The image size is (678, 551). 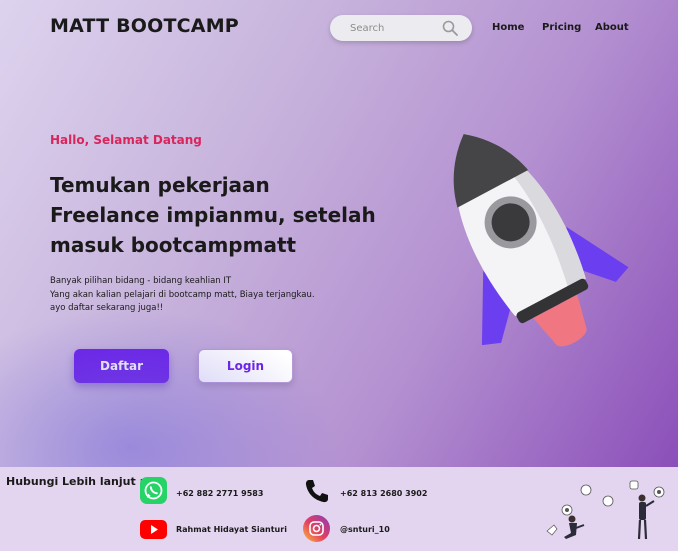 I want to click on search-input, so click(x=398, y=28).